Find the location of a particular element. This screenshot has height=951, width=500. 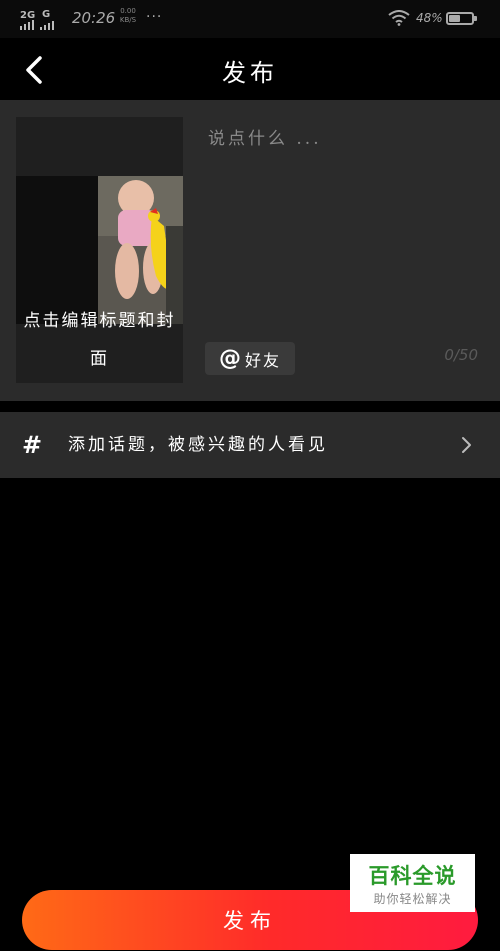

battery-percent: 48% is located at coordinates (429, 18).